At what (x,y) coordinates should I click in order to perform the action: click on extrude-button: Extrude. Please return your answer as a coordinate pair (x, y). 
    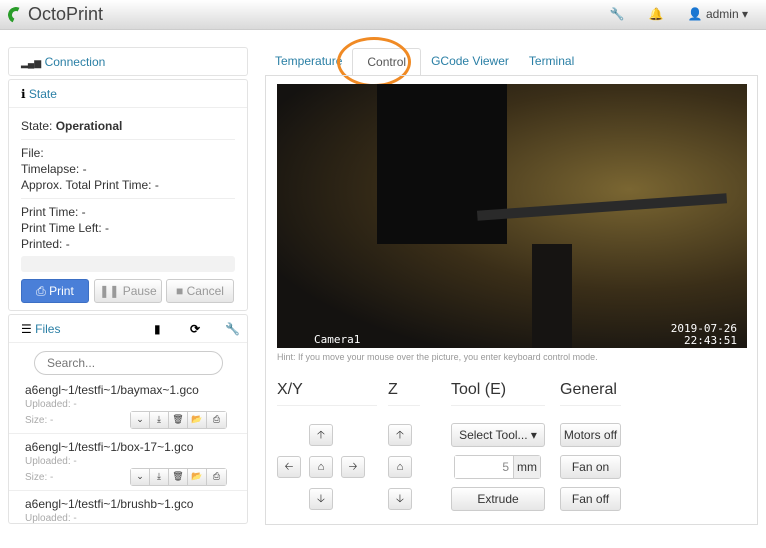
    Looking at the image, I should click on (498, 499).